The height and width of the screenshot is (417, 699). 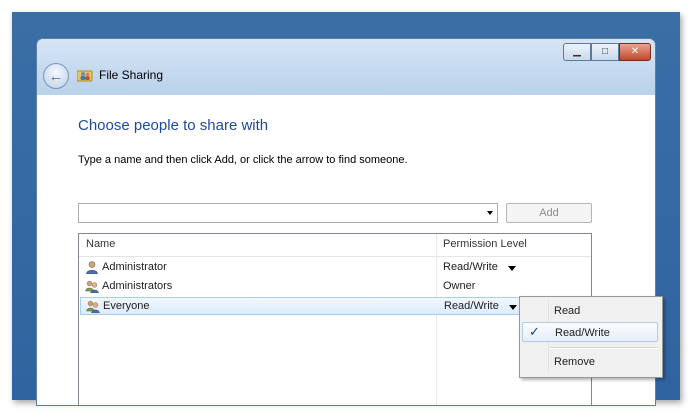 What do you see at coordinates (490, 213) in the screenshot?
I see `chevron-down-icon` at bounding box center [490, 213].